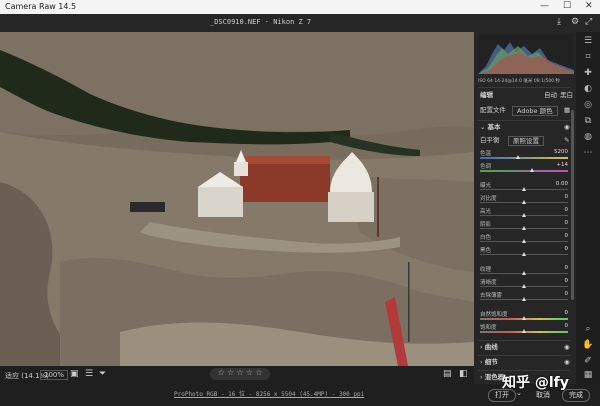  What do you see at coordinates (567, 110) in the screenshot?
I see `profile-browser-icon: ▦` at bounding box center [567, 110].